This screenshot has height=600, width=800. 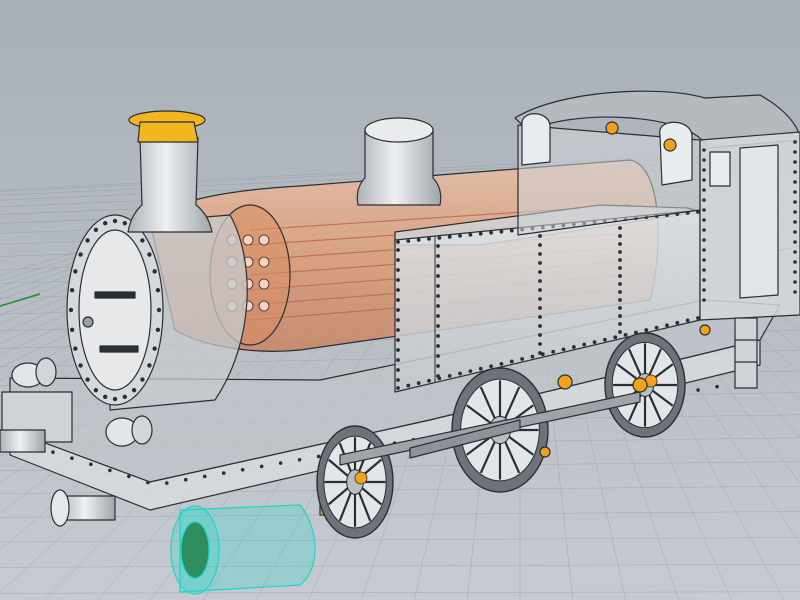 I want to click on cylinder-selected, so click(x=243, y=549).